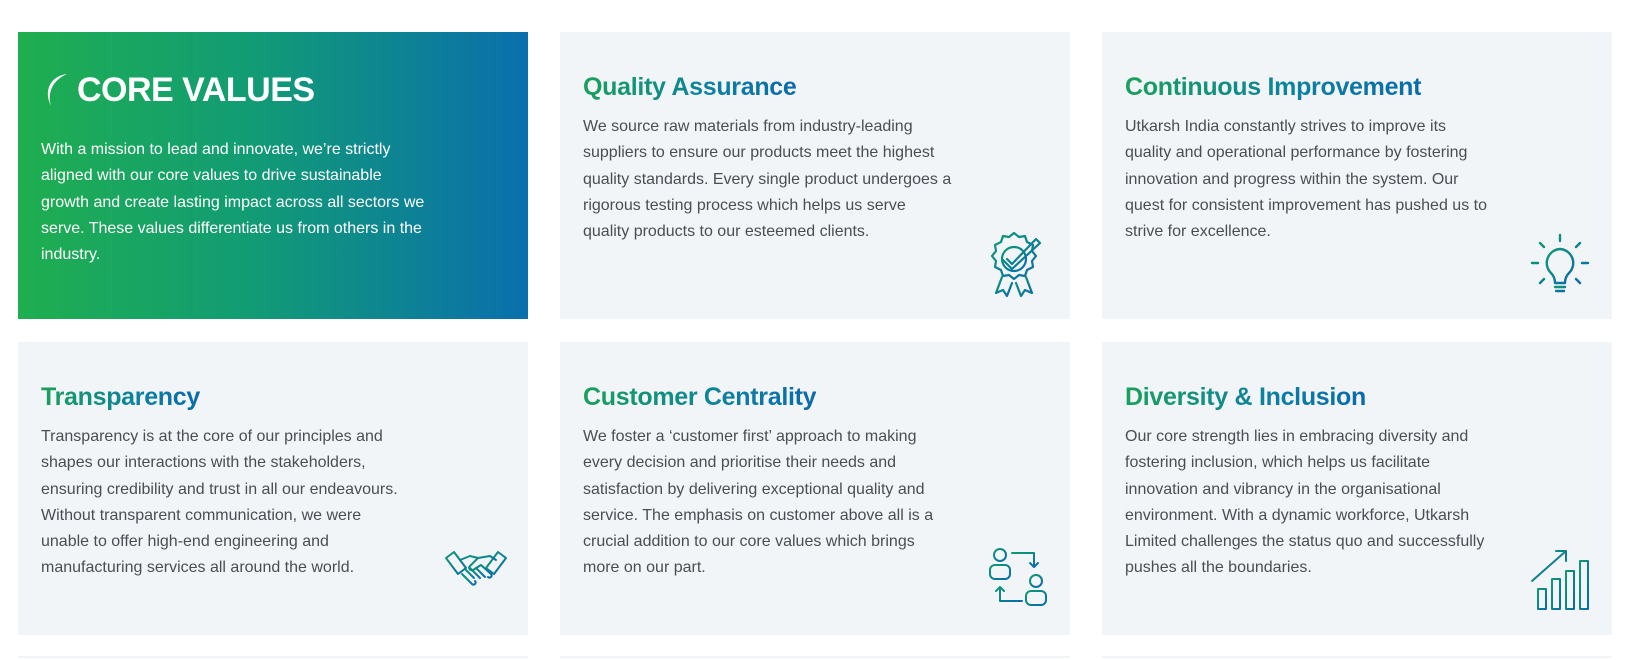  Describe the element at coordinates (700, 397) in the screenshot. I see `card-title: Customer Centrality` at that location.